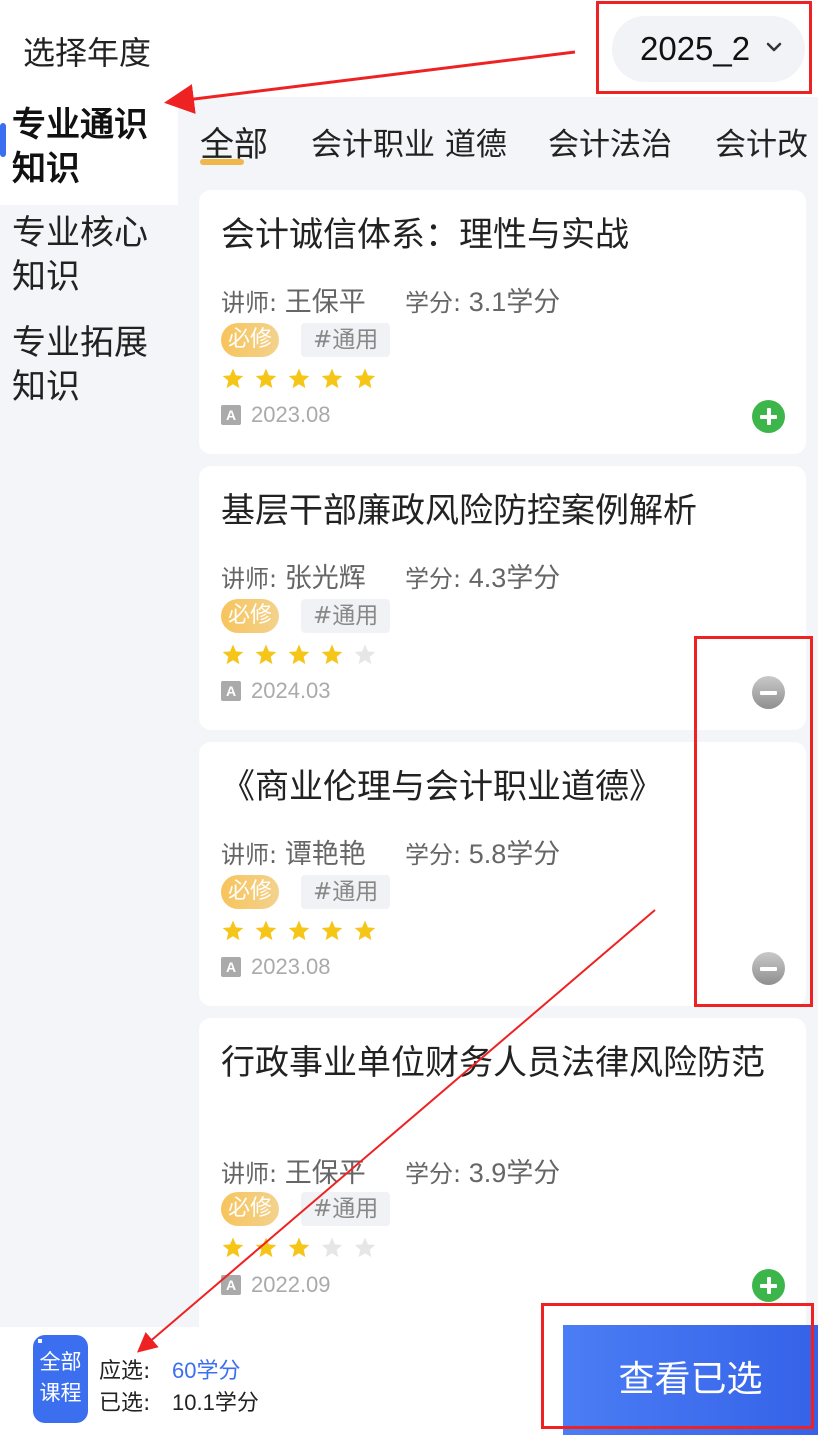  I want to click on selected-credits: 已选: 10.1学分, so click(179, 1401).